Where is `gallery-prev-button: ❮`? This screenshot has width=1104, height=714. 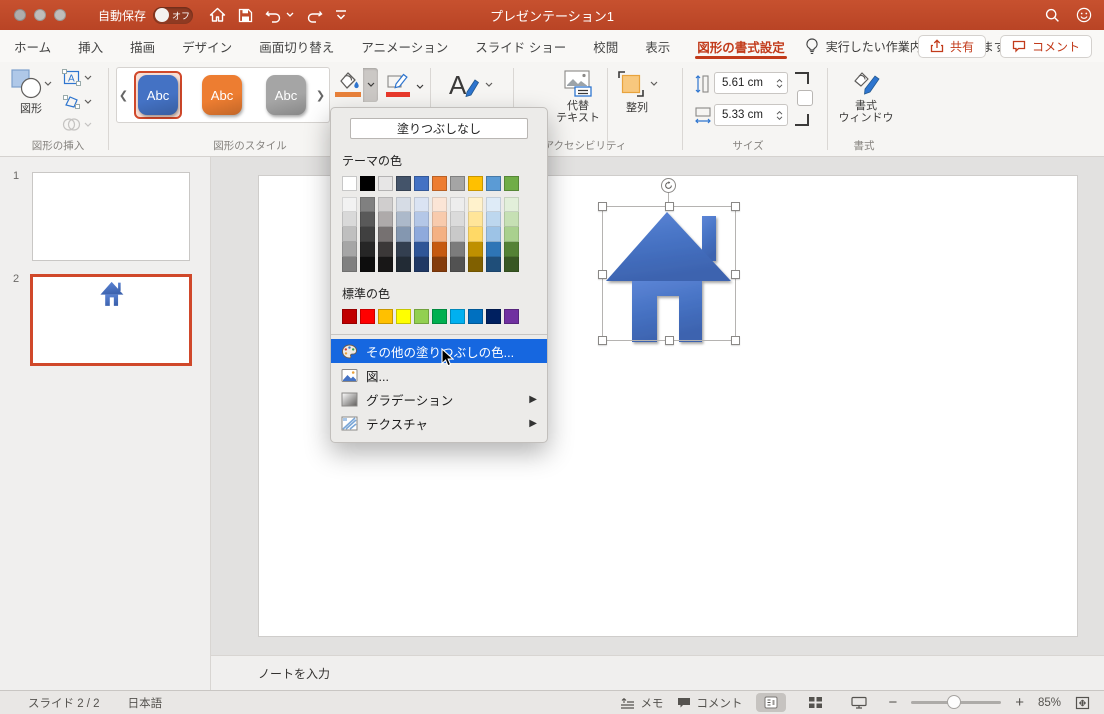
gallery-prev-button: ❮ is located at coordinates (123, 95).